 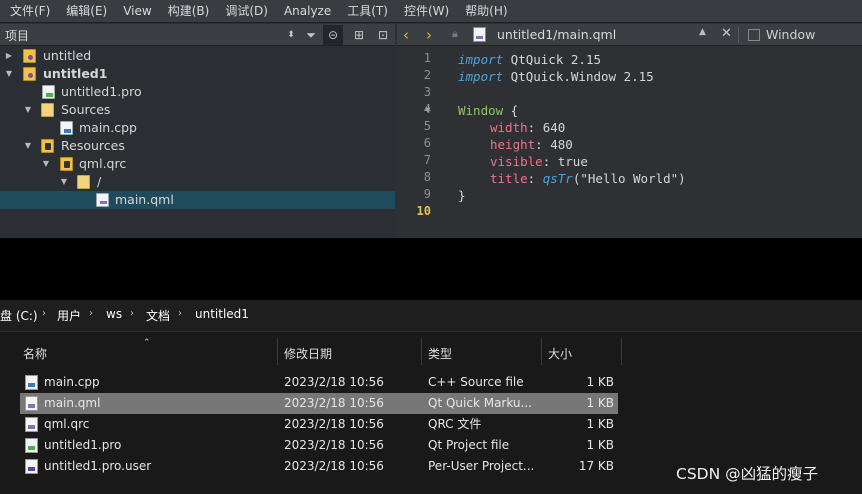 I want to click on user-file-icon, so click(x=31, y=466).